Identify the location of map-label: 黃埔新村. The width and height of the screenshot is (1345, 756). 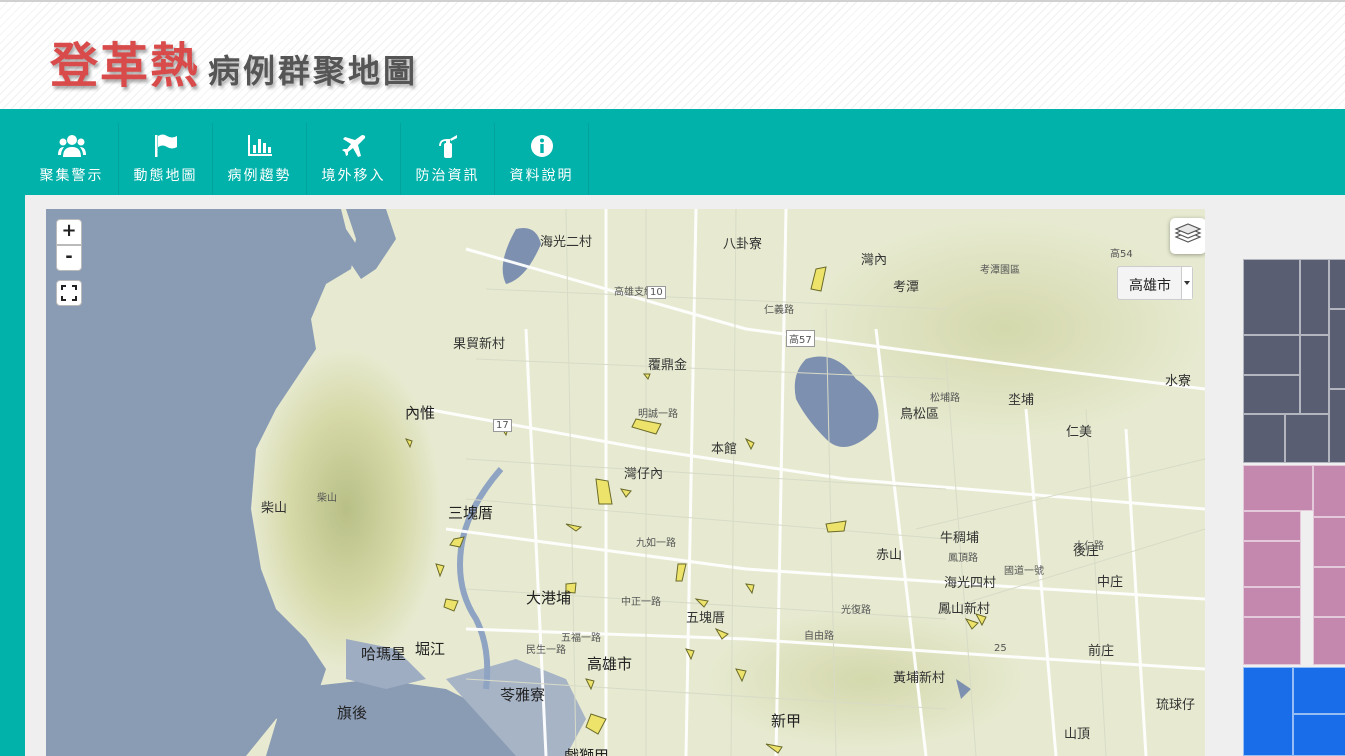
(919, 678).